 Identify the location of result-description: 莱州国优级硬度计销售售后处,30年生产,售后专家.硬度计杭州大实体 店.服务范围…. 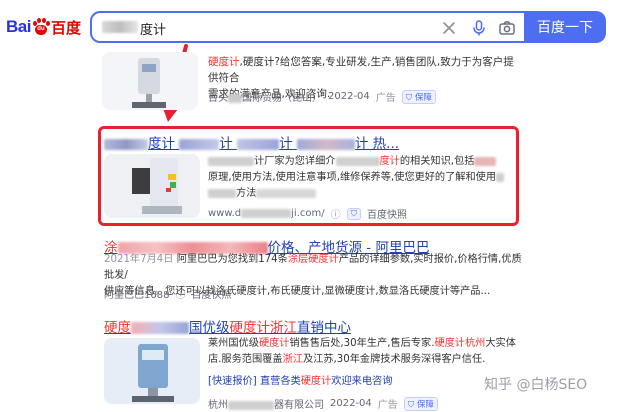
(362, 351).